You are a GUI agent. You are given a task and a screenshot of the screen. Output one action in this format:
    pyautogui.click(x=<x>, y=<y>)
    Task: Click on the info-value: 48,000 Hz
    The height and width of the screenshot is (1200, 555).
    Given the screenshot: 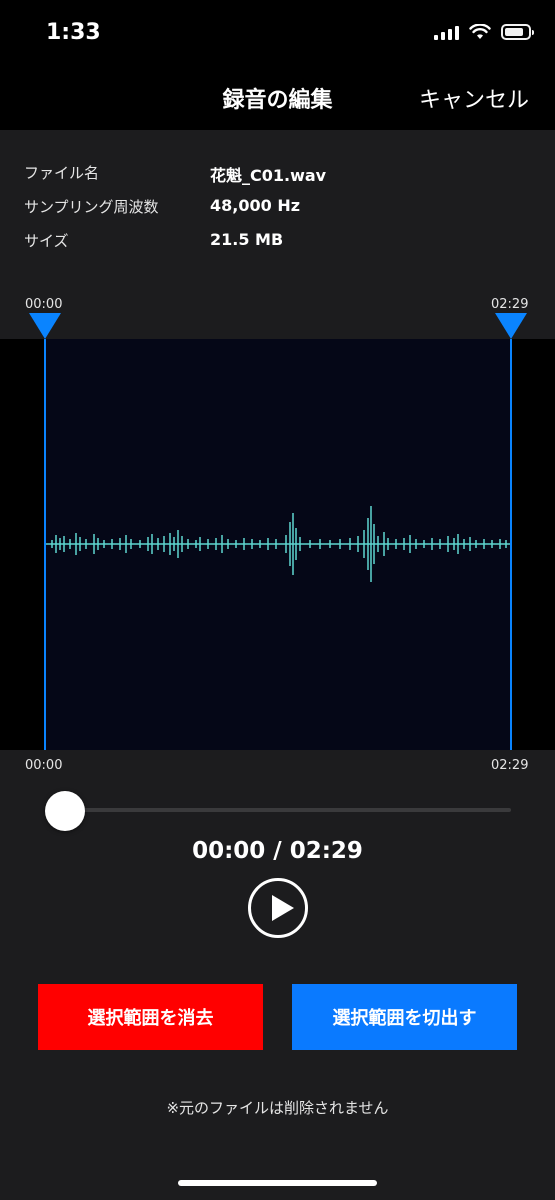 What is the action you would take?
    pyautogui.click(x=255, y=205)
    